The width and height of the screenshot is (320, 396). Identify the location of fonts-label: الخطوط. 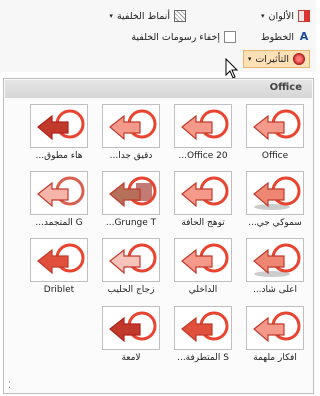
(277, 37).